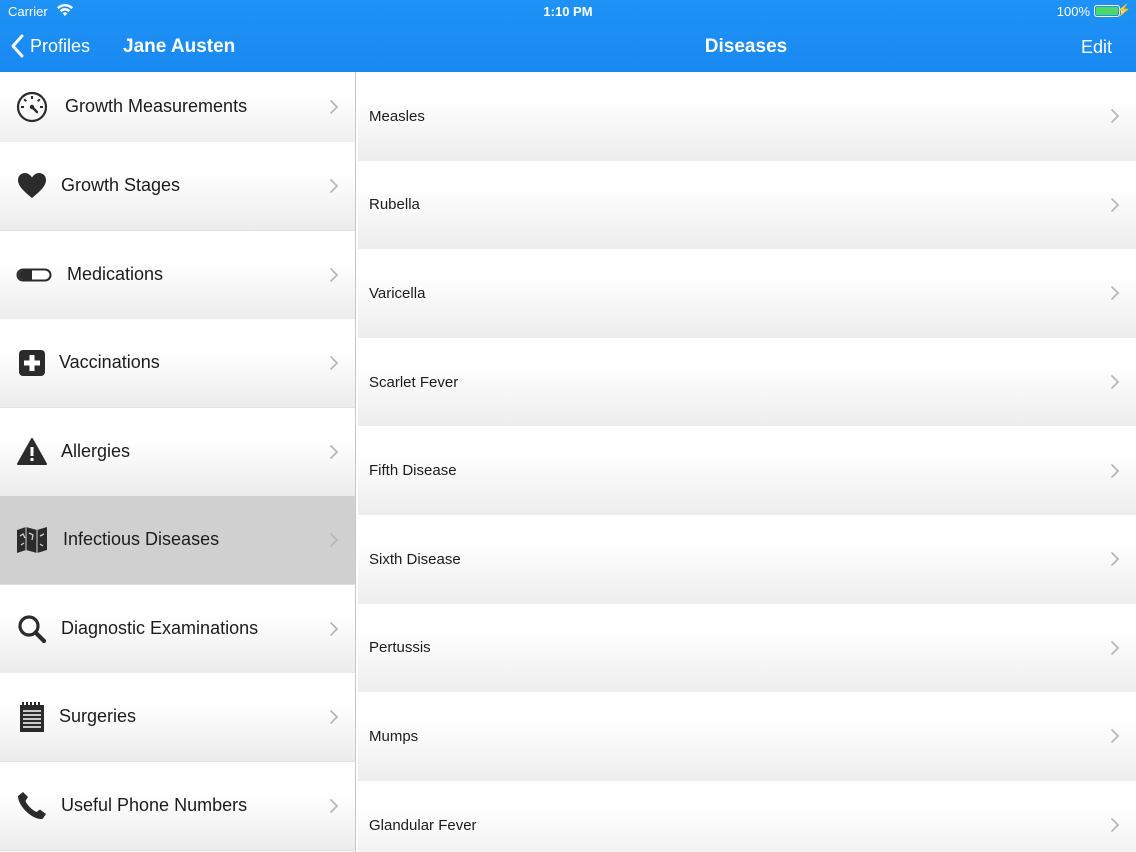 The height and width of the screenshot is (852, 1136). I want to click on edit-button: Edit, so click(1096, 47).